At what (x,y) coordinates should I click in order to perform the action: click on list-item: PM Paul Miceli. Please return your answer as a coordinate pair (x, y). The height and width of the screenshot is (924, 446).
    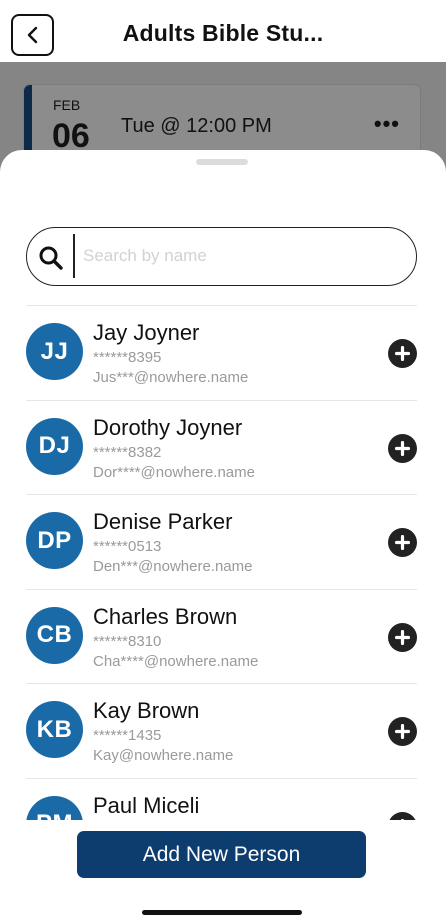
    Looking at the image, I should click on (221, 799).